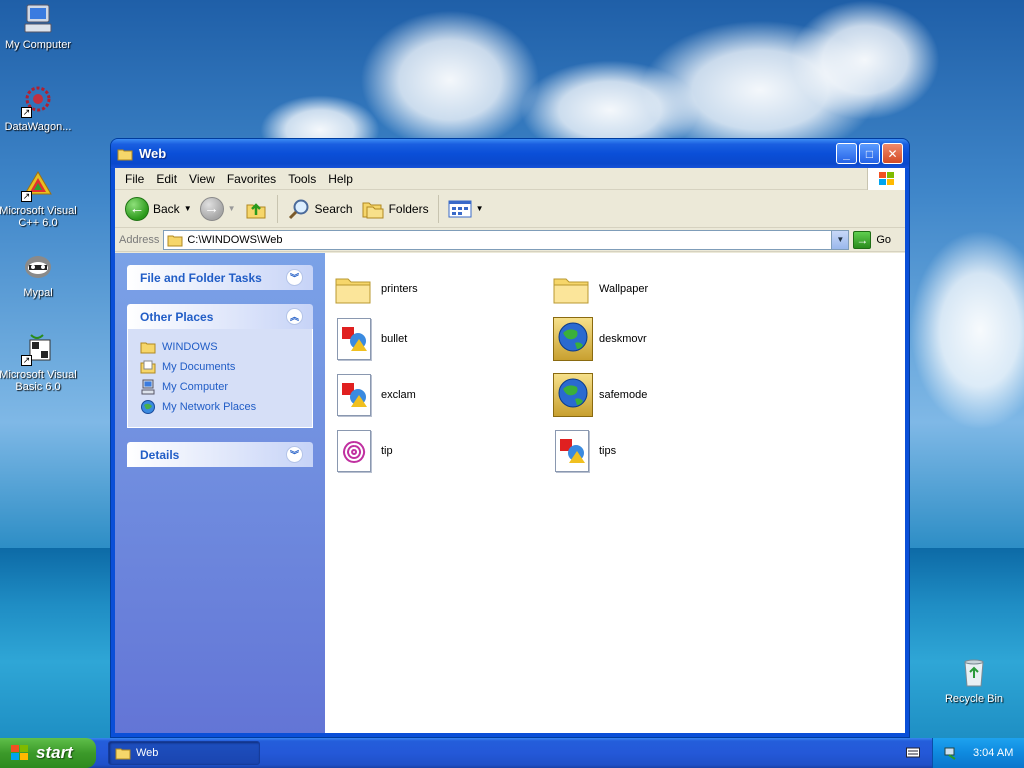 The width and height of the screenshot is (1024, 768). I want to click on cloud, so click(865, 60).